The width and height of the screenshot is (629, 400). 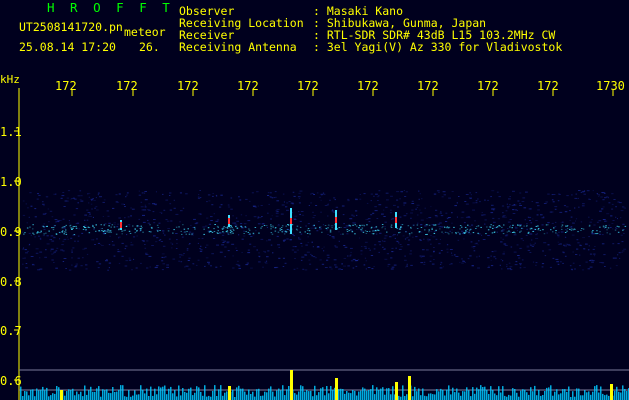 I want to click on level-peak, so click(x=611, y=392).